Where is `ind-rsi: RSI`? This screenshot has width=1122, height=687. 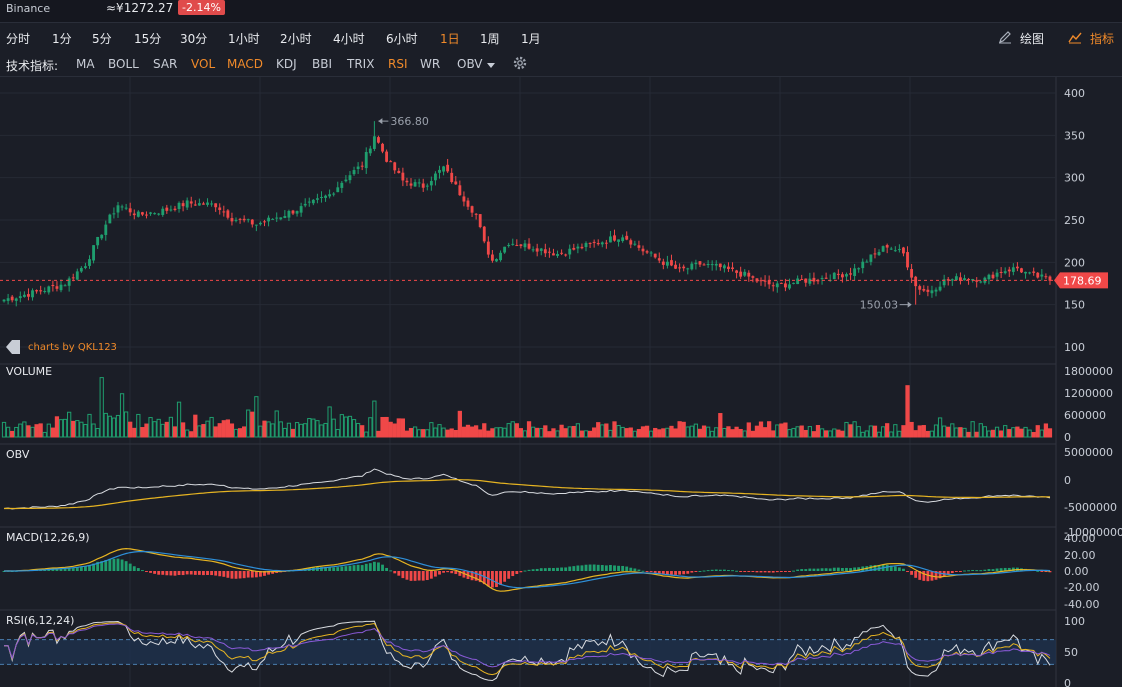 ind-rsi: RSI is located at coordinates (398, 64).